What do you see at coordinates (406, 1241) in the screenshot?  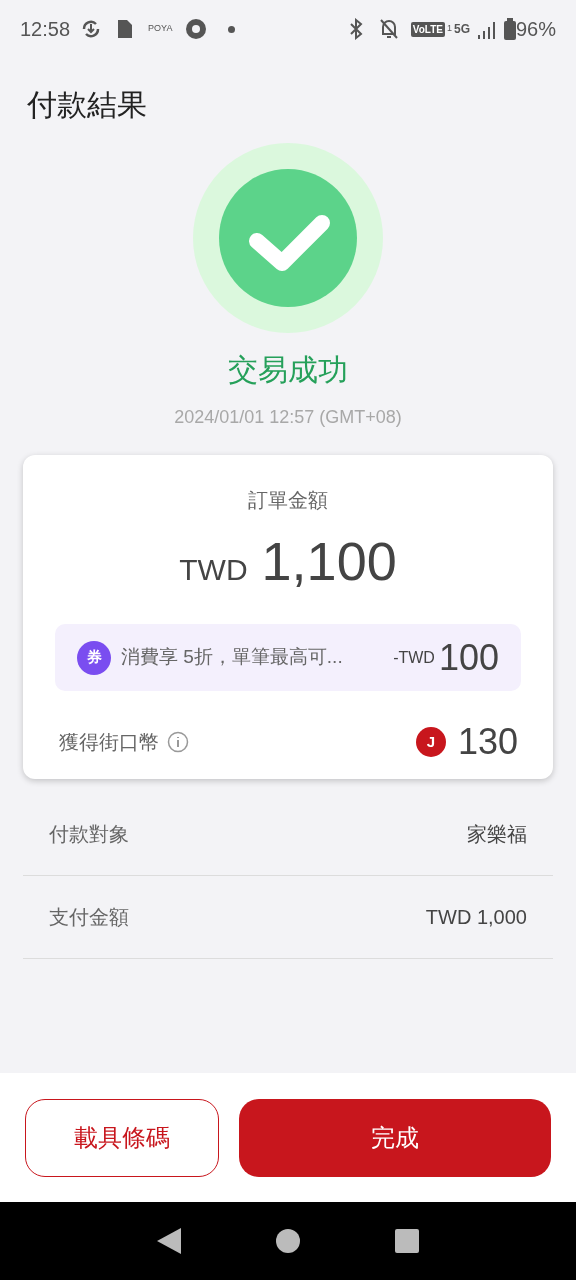 I see `recents-icon` at bounding box center [406, 1241].